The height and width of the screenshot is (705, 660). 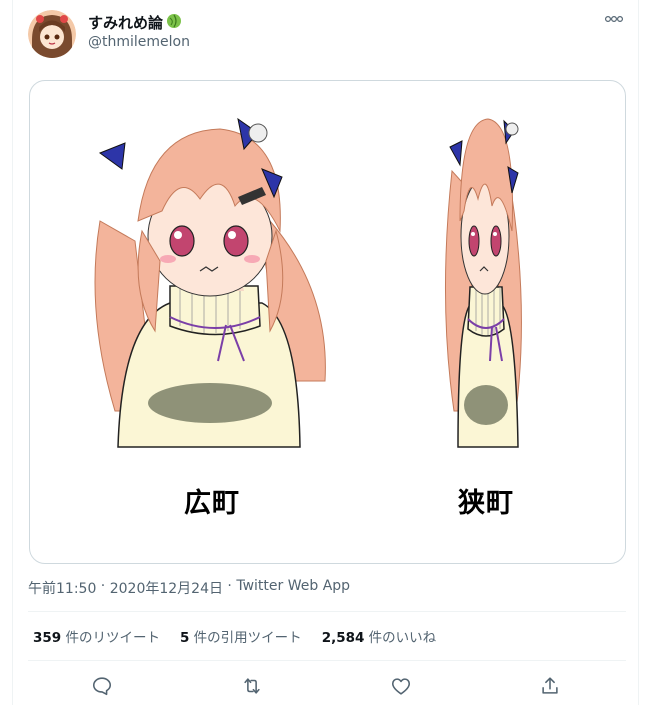 What do you see at coordinates (328, 34) in the screenshot?
I see `tweet-header: すみれめ論 @thmilemelon` at bounding box center [328, 34].